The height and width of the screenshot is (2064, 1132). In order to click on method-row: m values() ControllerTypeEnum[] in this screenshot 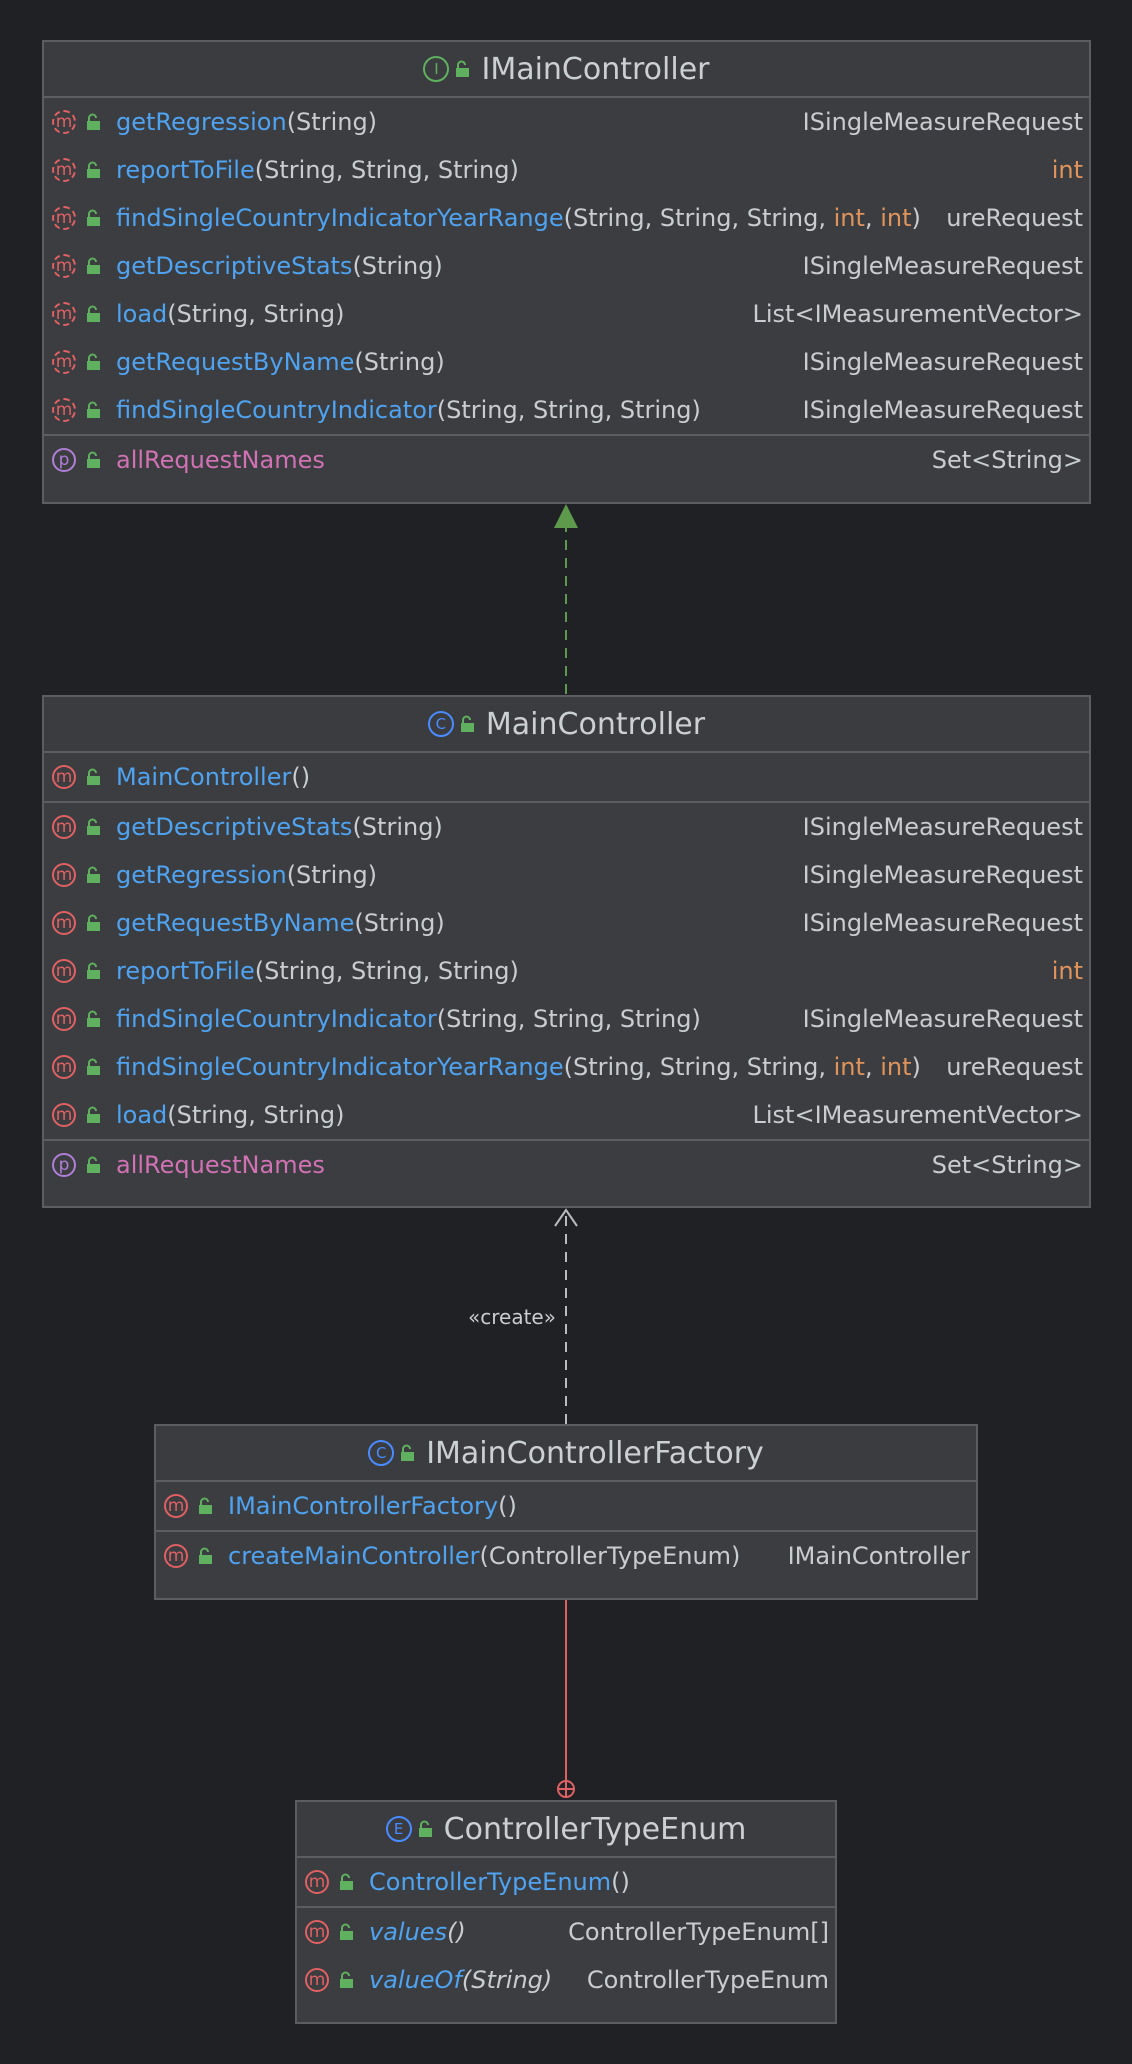, I will do `click(566, 1932)`.